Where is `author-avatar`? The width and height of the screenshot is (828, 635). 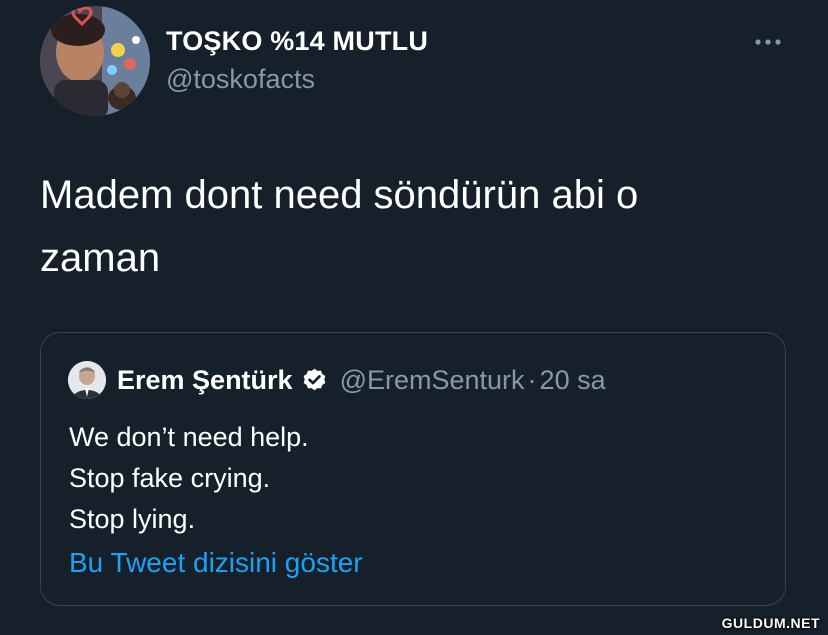 author-avatar is located at coordinates (95, 61).